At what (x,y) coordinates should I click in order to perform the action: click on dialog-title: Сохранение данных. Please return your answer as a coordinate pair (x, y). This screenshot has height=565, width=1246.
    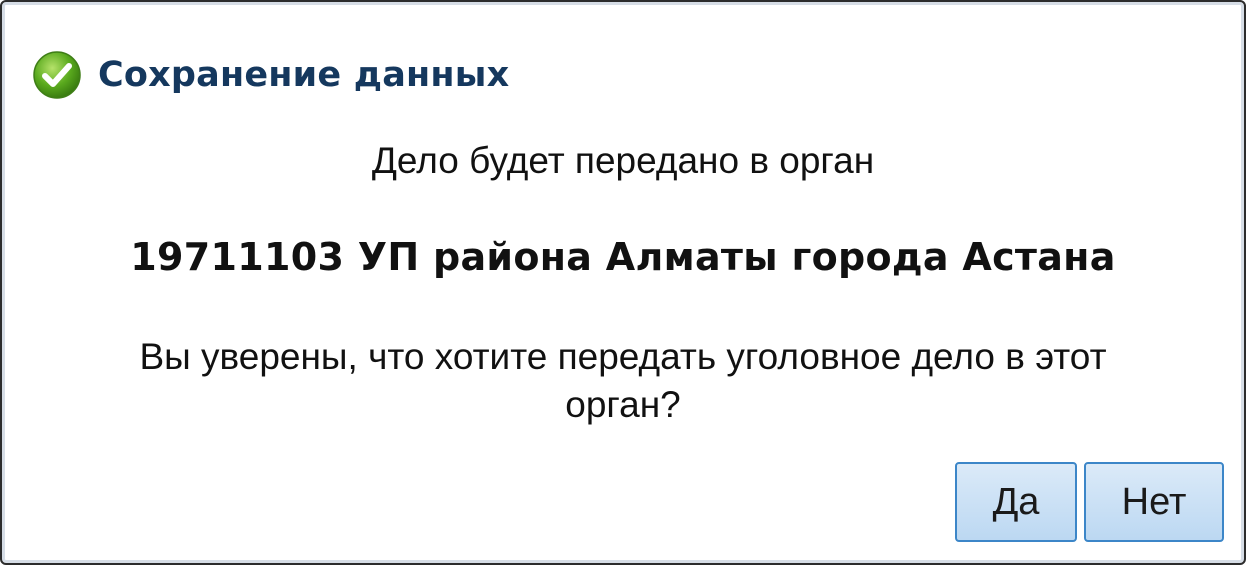
    Looking at the image, I should click on (304, 75).